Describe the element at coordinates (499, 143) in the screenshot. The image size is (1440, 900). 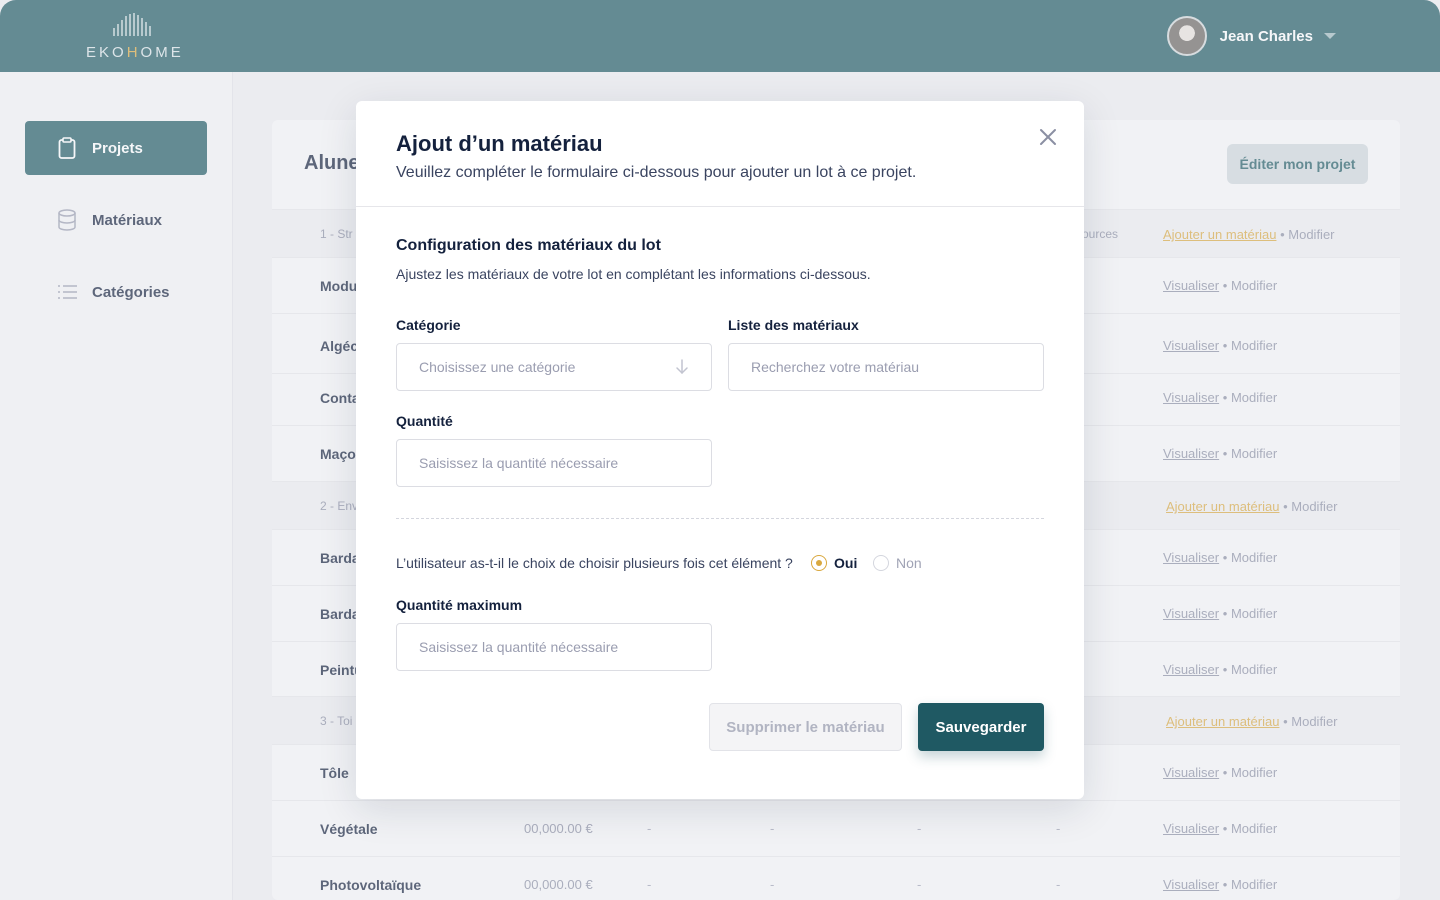
I see `modal-title: Ajout d’un matériau` at that location.